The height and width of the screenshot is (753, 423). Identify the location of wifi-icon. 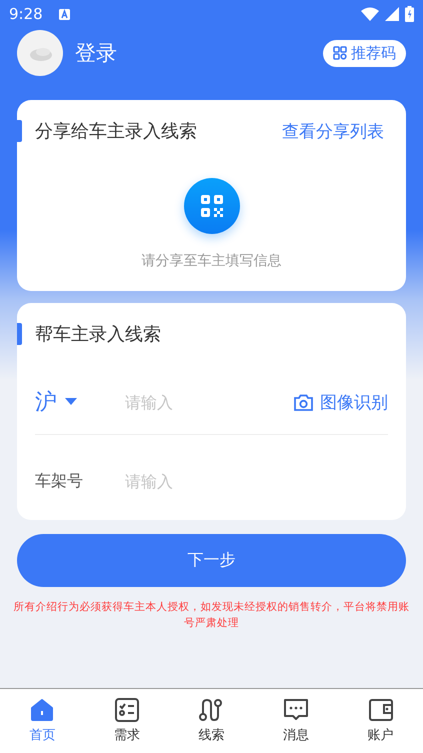
(370, 14).